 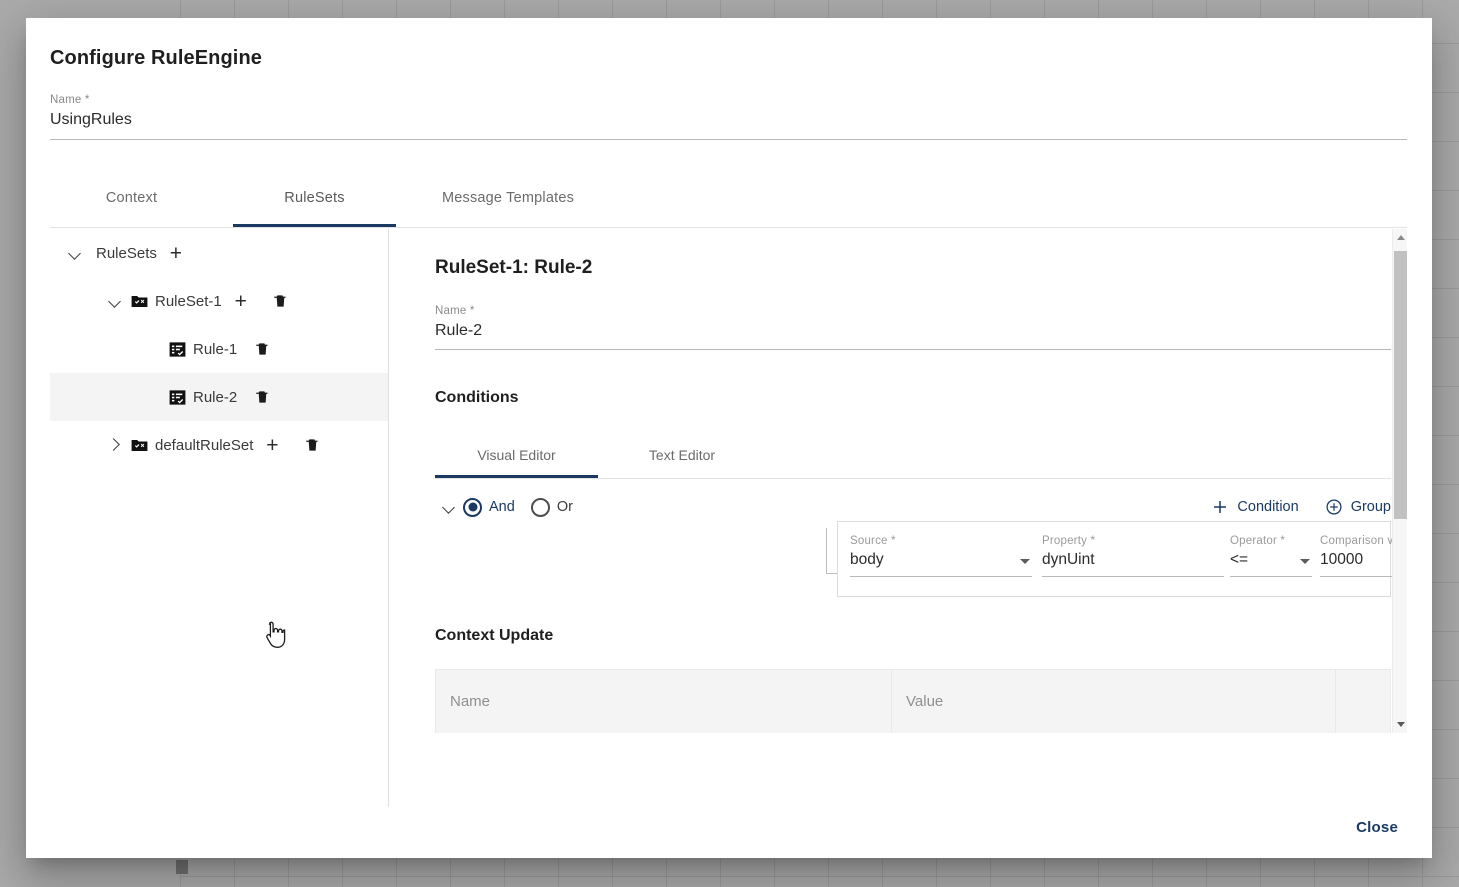 I want to click on condition-property-input: dynUint, so click(x=1133, y=562).